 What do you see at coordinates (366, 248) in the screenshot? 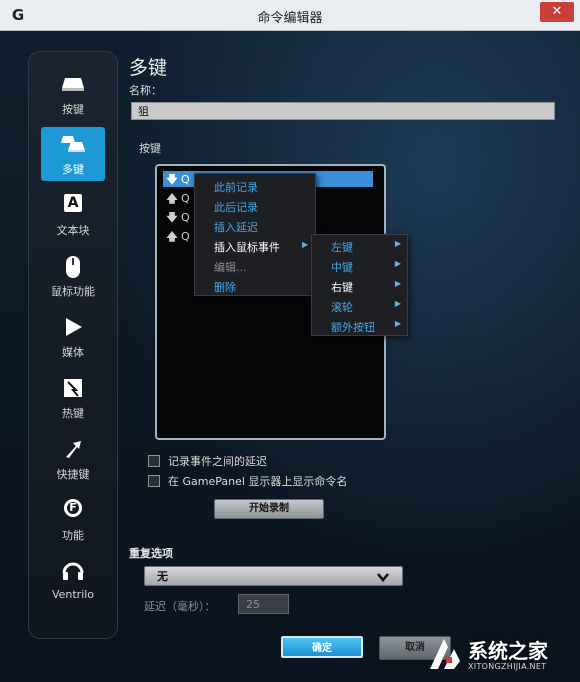
I see `submenu-item-left-button: 左键 ▶` at bounding box center [366, 248].